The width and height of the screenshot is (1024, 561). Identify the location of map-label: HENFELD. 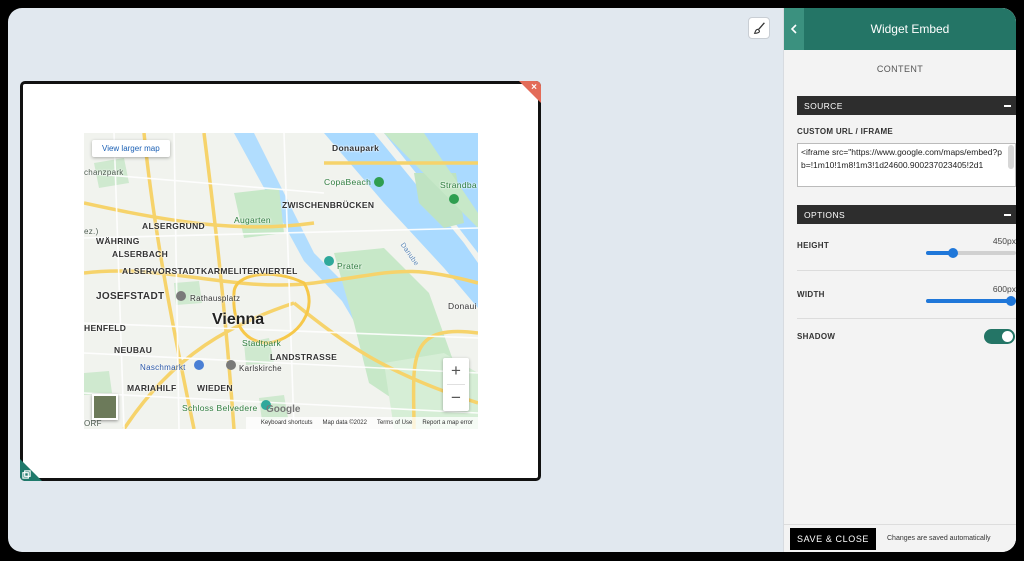
(105, 328).